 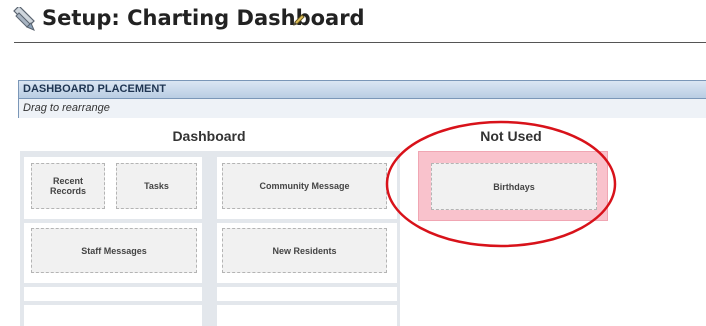 What do you see at coordinates (209, 136) in the screenshot?
I see `dashboard-column-title: Dashboard` at bounding box center [209, 136].